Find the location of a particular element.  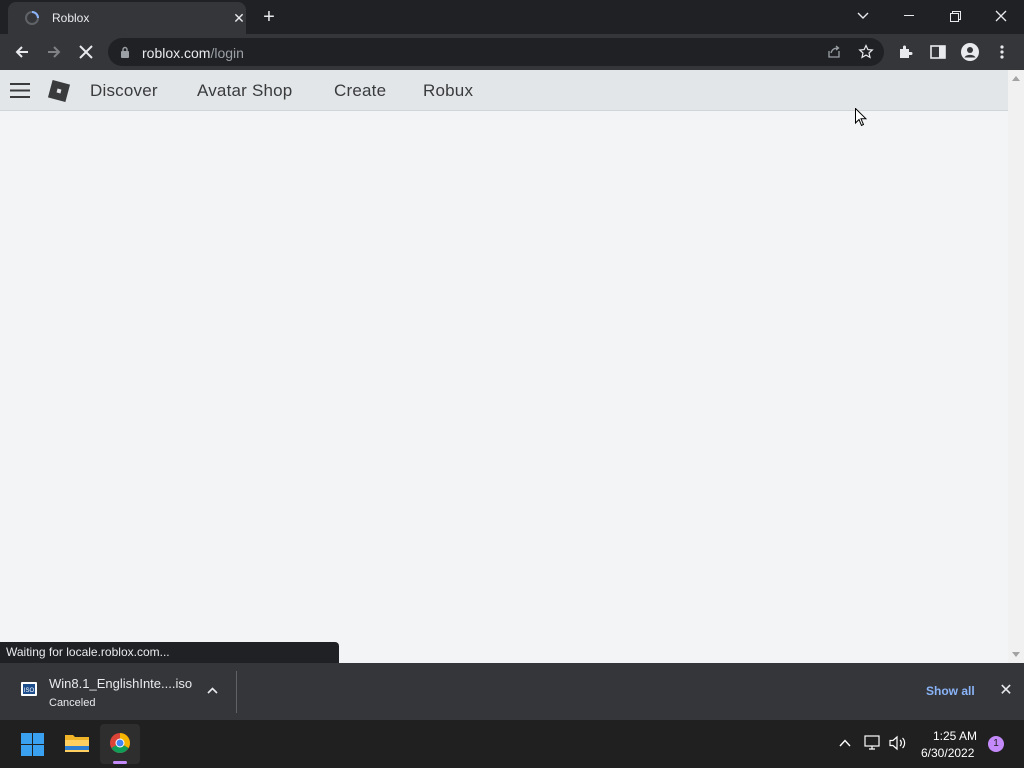

restore-icon is located at coordinates (955, 16).